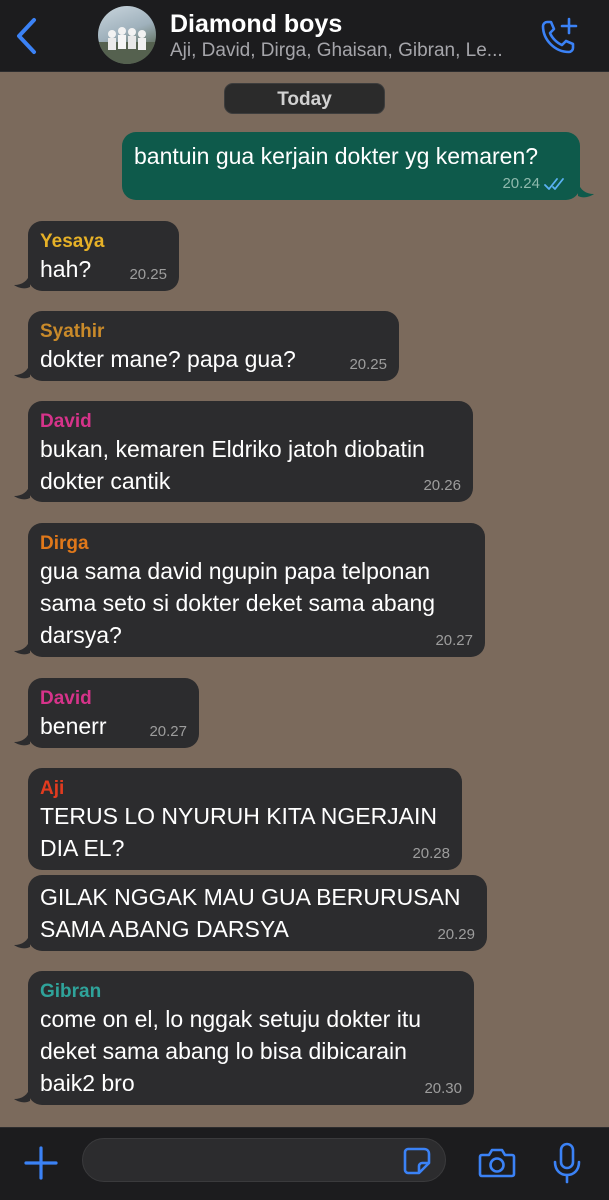  Describe the element at coordinates (256, 544) in the screenshot. I see `sender-name: Dirga` at that location.